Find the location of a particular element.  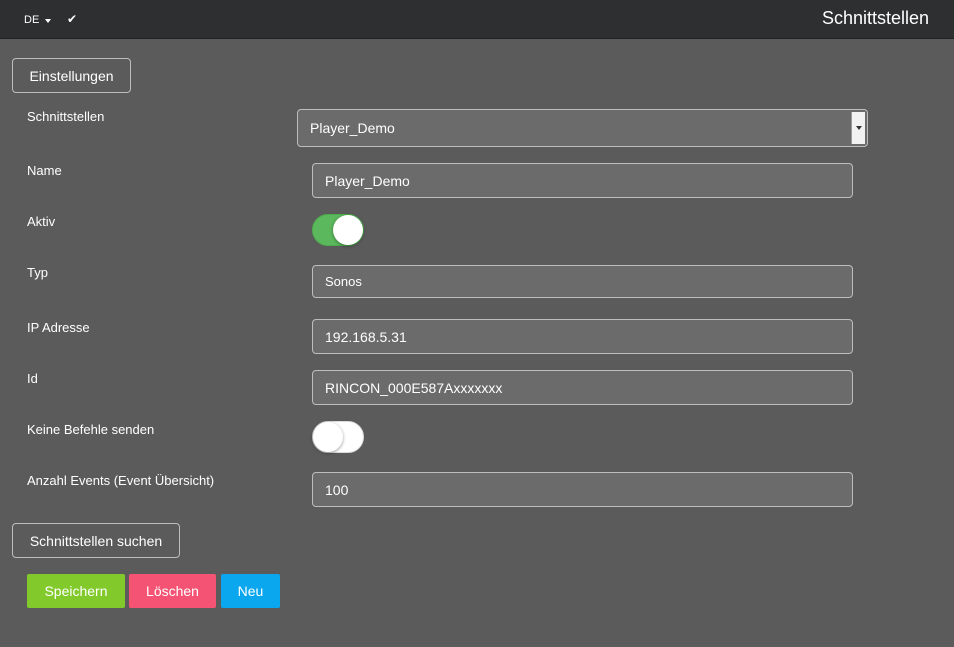

events-input: 100 is located at coordinates (582, 489).